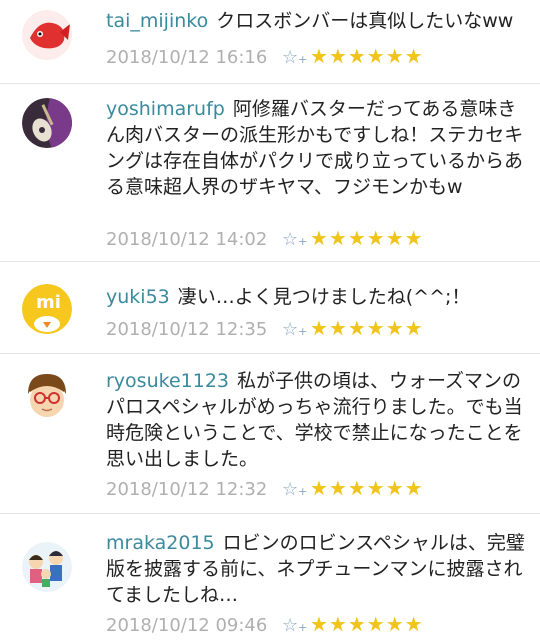 The width and height of the screenshot is (540, 642). Describe the element at coordinates (187, 239) in the screenshot. I see `comment-timestamp: 2018/10/12 14:02` at that location.